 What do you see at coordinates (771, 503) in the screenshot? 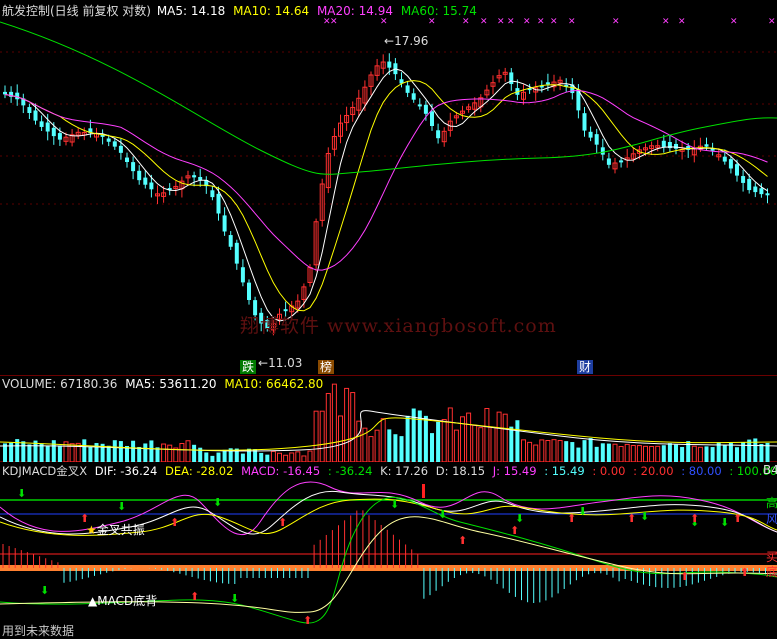
I see `level-label-high: 高` at bounding box center [771, 503].